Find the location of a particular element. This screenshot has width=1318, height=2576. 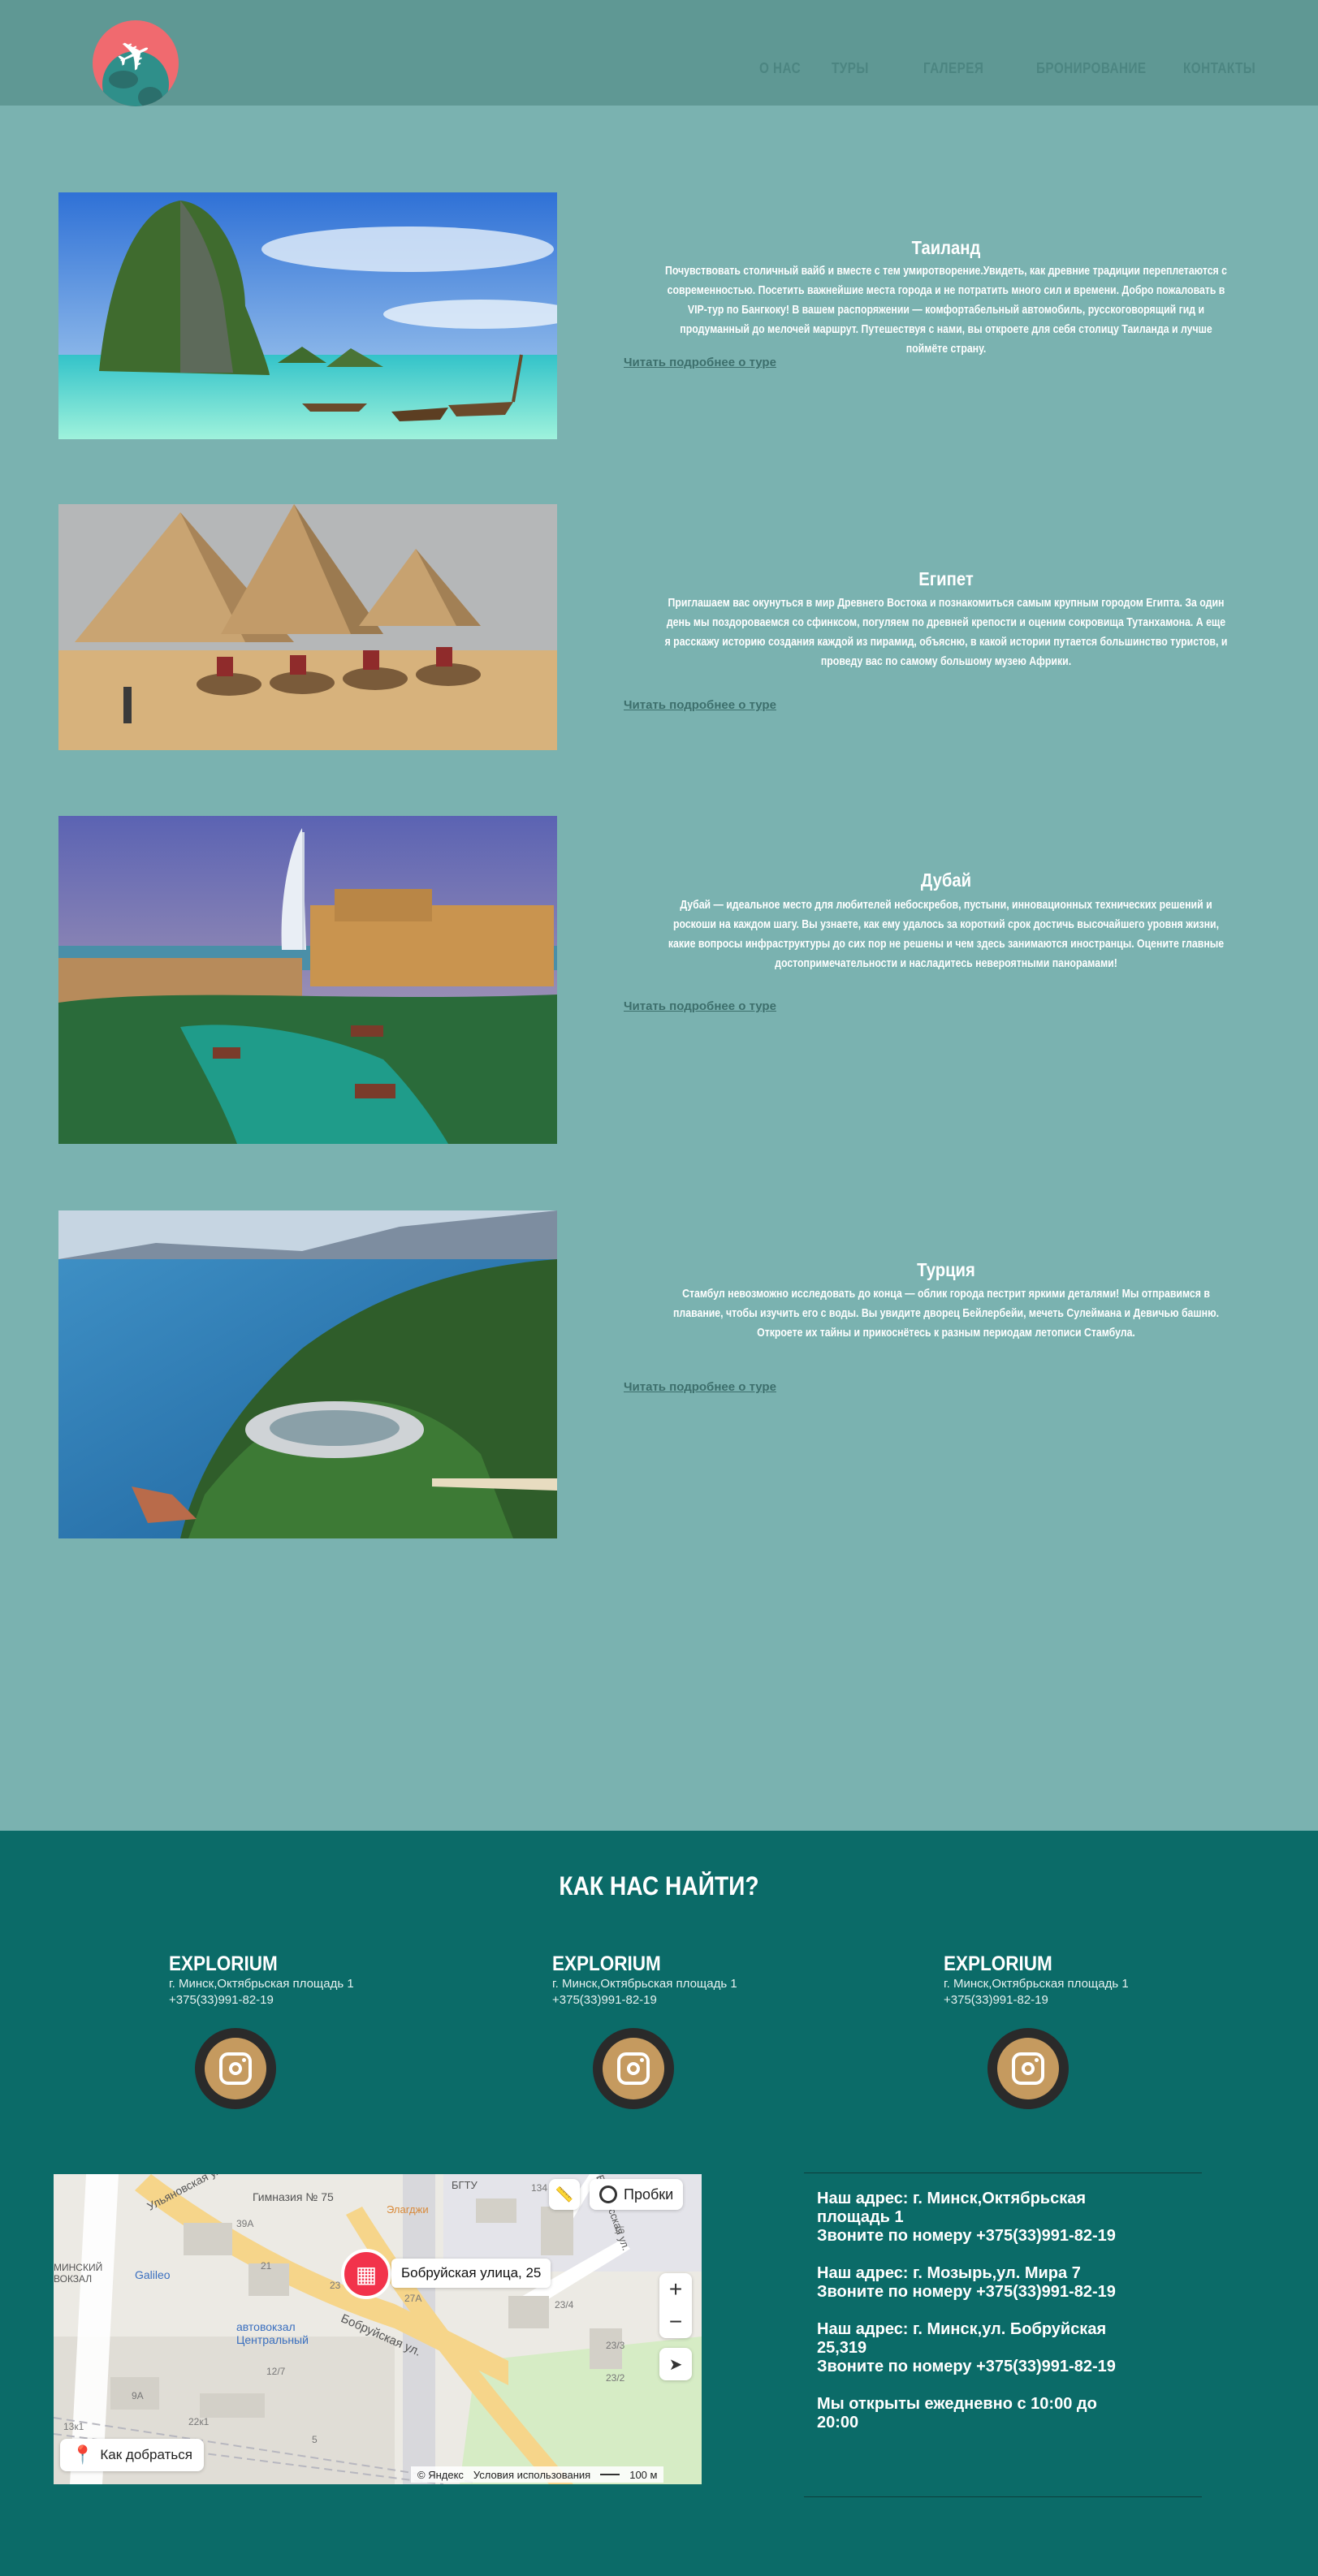

dubai-photo is located at coordinates (307, 980).